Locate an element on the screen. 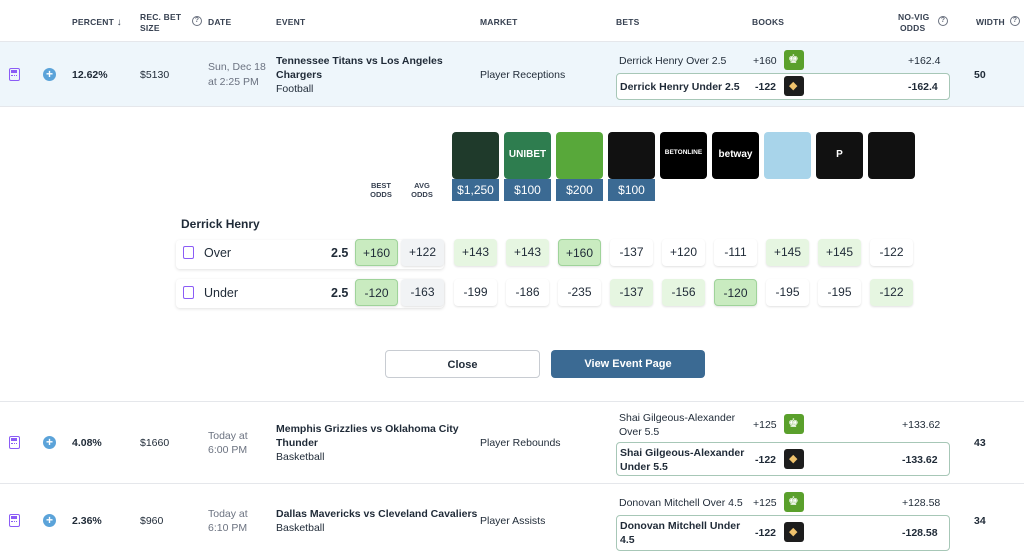  header-market: MARKET is located at coordinates (499, 22).